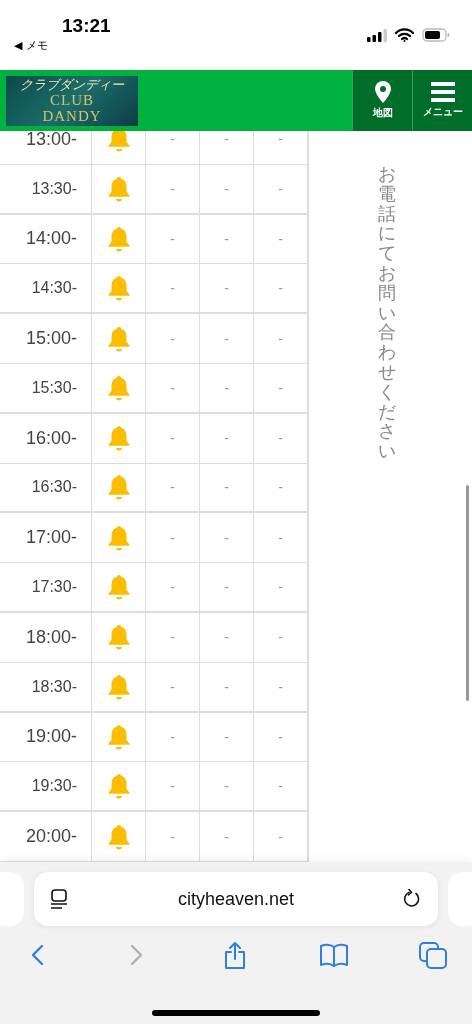 The width and height of the screenshot is (472, 1024). What do you see at coordinates (46, 239) in the screenshot?
I see `time-slot: 14:00-` at bounding box center [46, 239].